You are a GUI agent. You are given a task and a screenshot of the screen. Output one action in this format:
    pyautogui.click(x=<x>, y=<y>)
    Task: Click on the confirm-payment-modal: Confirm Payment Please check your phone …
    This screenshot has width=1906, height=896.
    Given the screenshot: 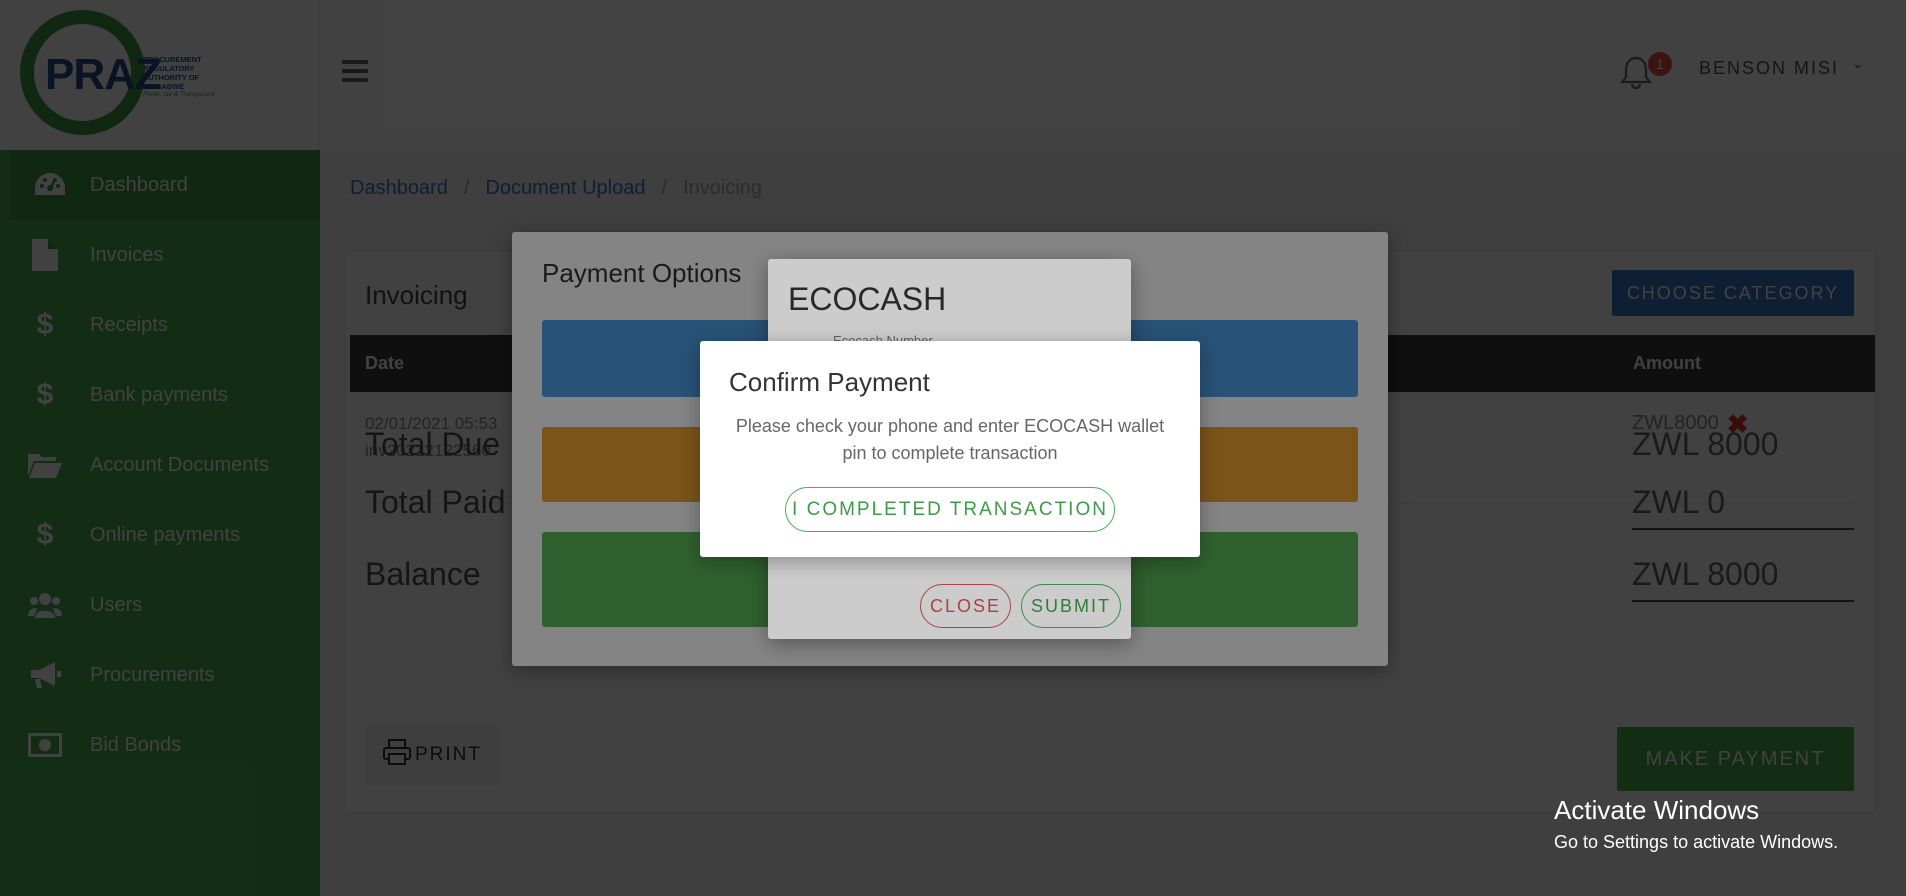 What is the action you would take?
    pyautogui.click(x=950, y=449)
    